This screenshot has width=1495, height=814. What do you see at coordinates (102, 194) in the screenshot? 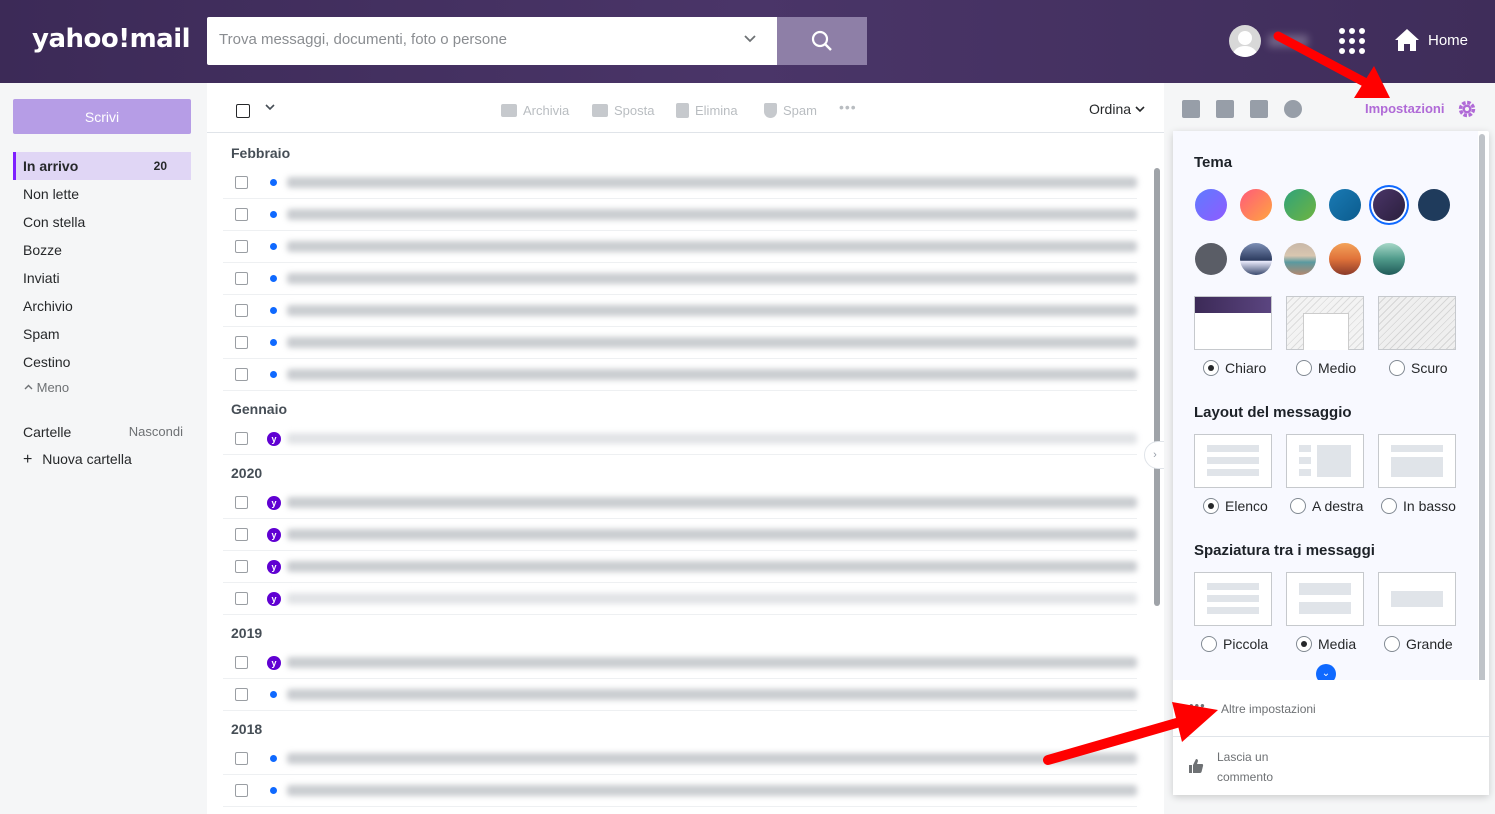
I see `sidebar-item-unread: Non lette` at bounding box center [102, 194].